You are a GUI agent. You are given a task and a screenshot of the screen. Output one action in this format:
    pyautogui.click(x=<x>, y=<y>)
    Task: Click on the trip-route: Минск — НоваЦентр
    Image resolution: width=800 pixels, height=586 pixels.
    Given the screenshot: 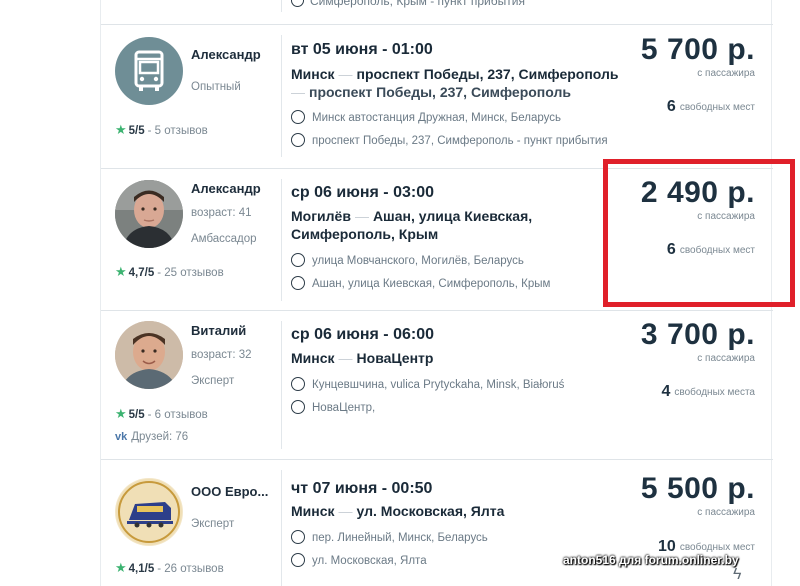 What is the action you would take?
    pyautogui.click(x=362, y=358)
    